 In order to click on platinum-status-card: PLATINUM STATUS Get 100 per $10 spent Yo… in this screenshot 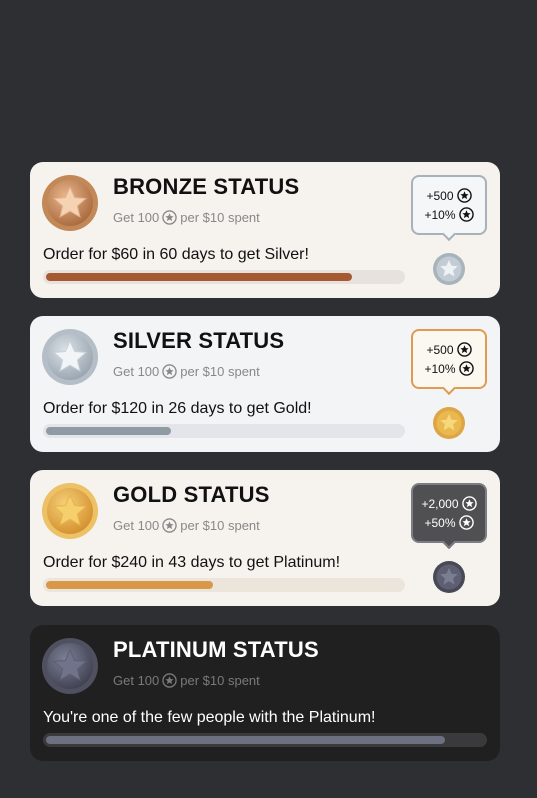, I will do `click(265, 693)`.